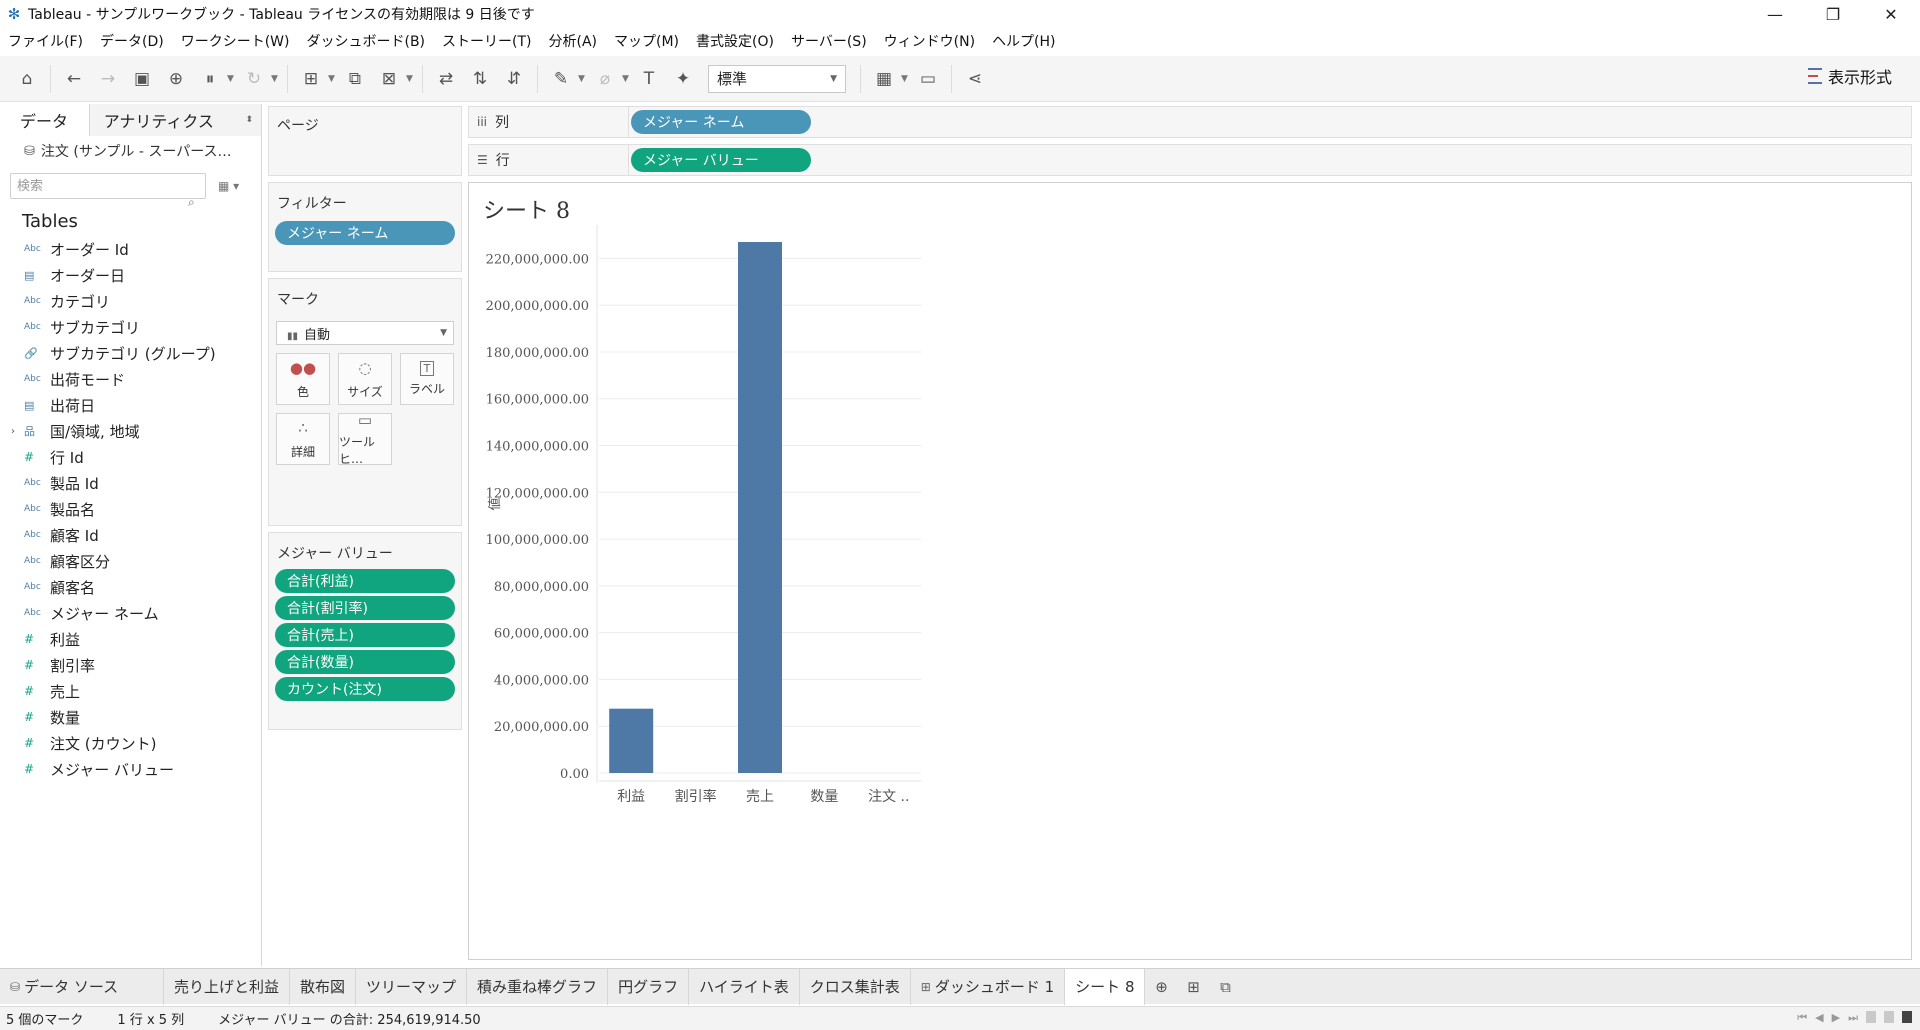 The height and width of the screenshot is (1030, 1920). Describe the element at coordinates (175, 120) in the screenshot. I see `tab-analytics: アナリティクス ⬍` at that location.